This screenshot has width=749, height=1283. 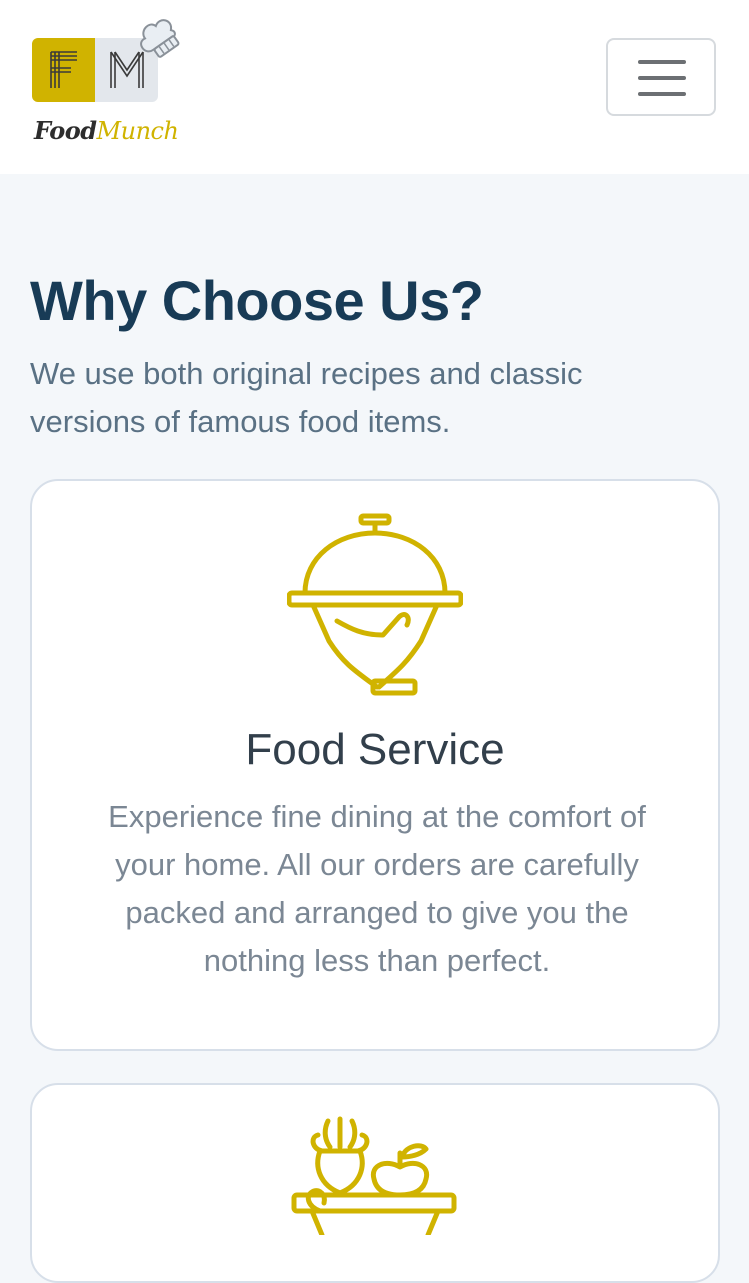 I want to click on logo-wordmark: FoodMunch, so click(x=106, y=130).